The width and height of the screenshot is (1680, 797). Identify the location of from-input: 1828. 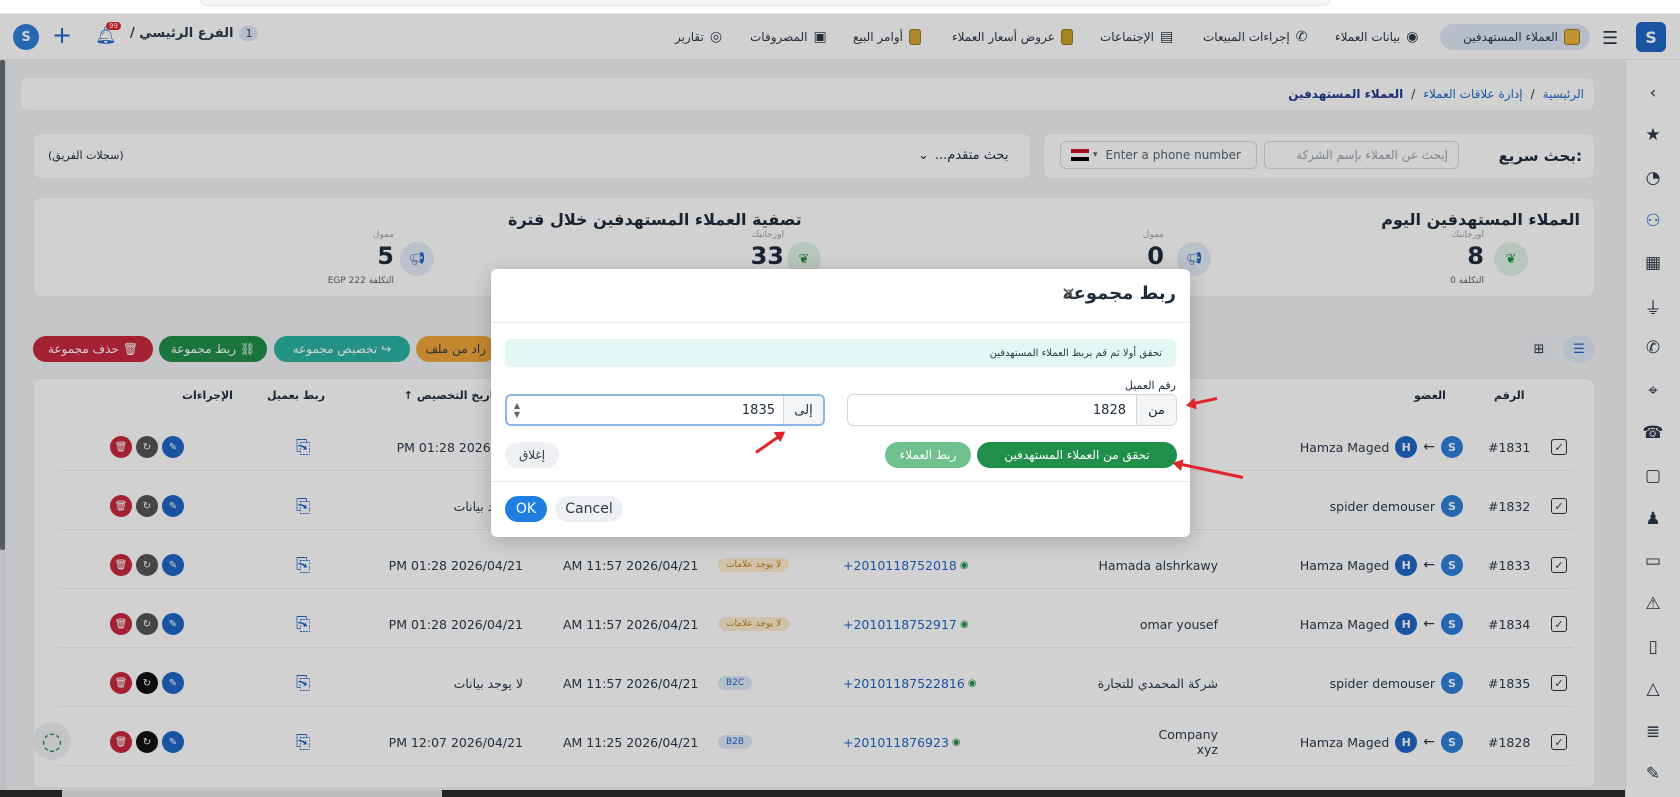
(992, 410).